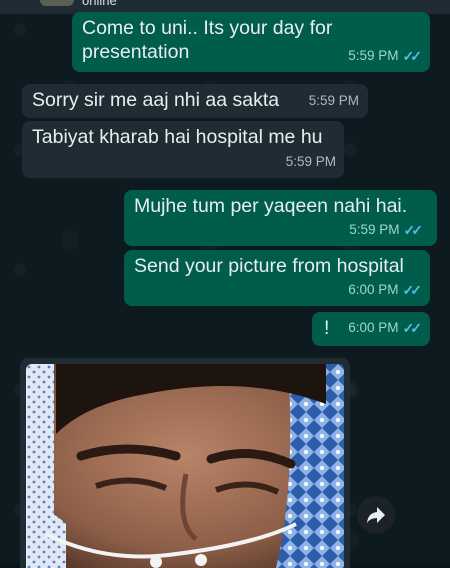 The height and width of the screenshot is (568, 450). I want to click on message-text: Tabiyat kharab hai hospital me hu, so click(177, 137).